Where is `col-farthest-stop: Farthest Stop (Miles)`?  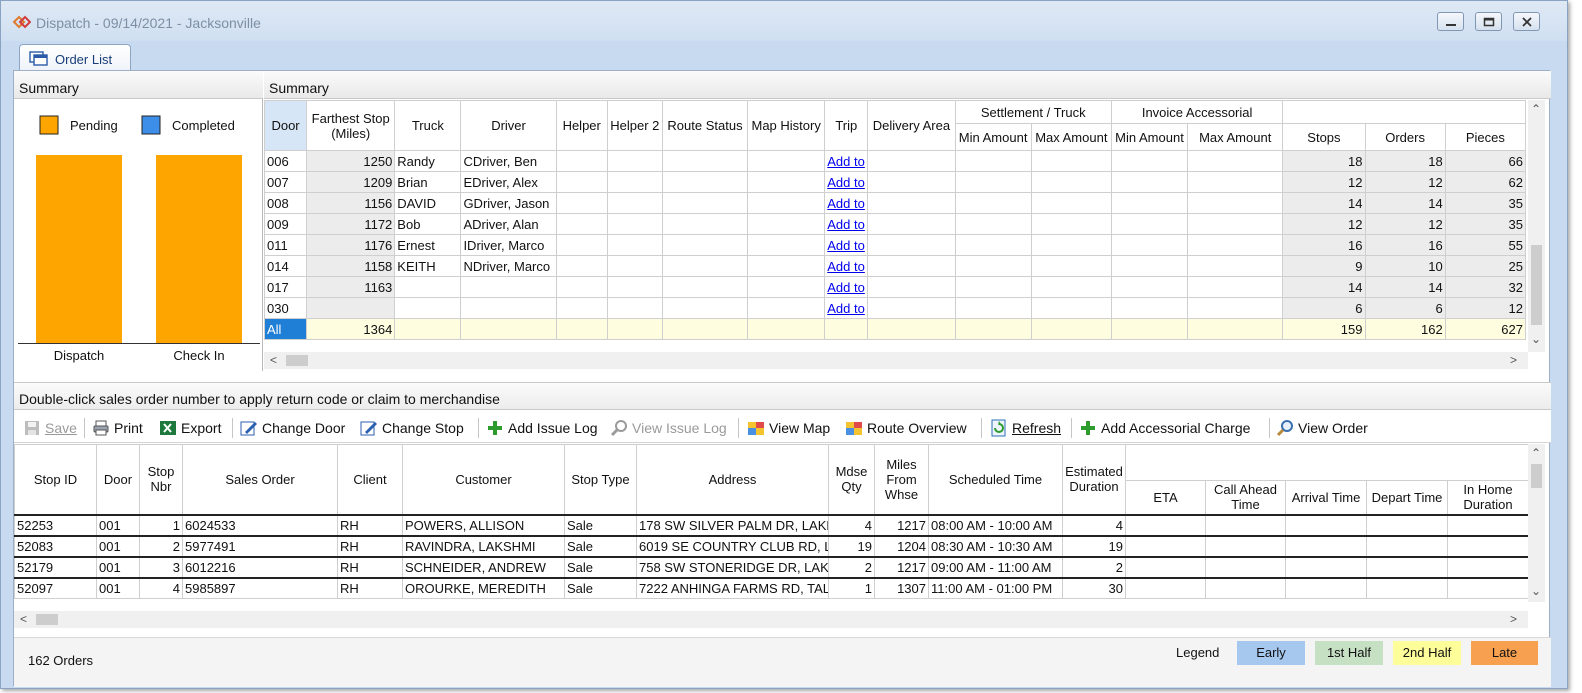
col-farthest-stop: Farthest Stop (Miles) is located at coordinates (351, 125).